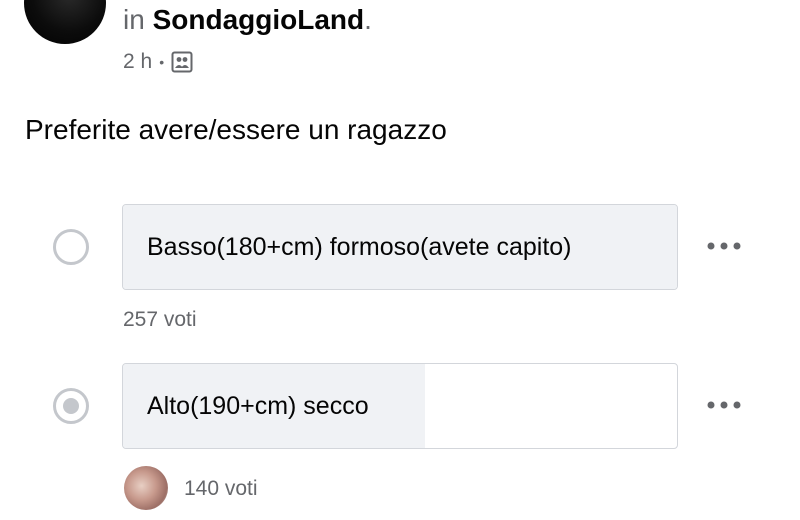 The image size is (800, 520). What do you see at coordinates (259, 19) in the screenshot?
I see `group-name-link: SondaggioLand` at bounding box center [259, 19].